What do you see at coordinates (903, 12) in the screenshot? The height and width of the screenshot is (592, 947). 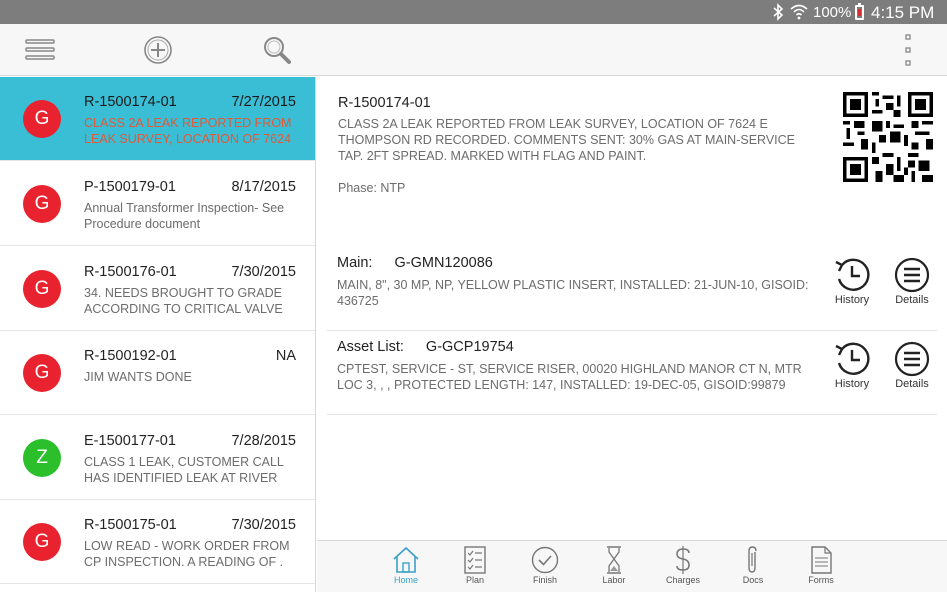 I see `clock: 4:15 PM` at bounding box center [903, 12].